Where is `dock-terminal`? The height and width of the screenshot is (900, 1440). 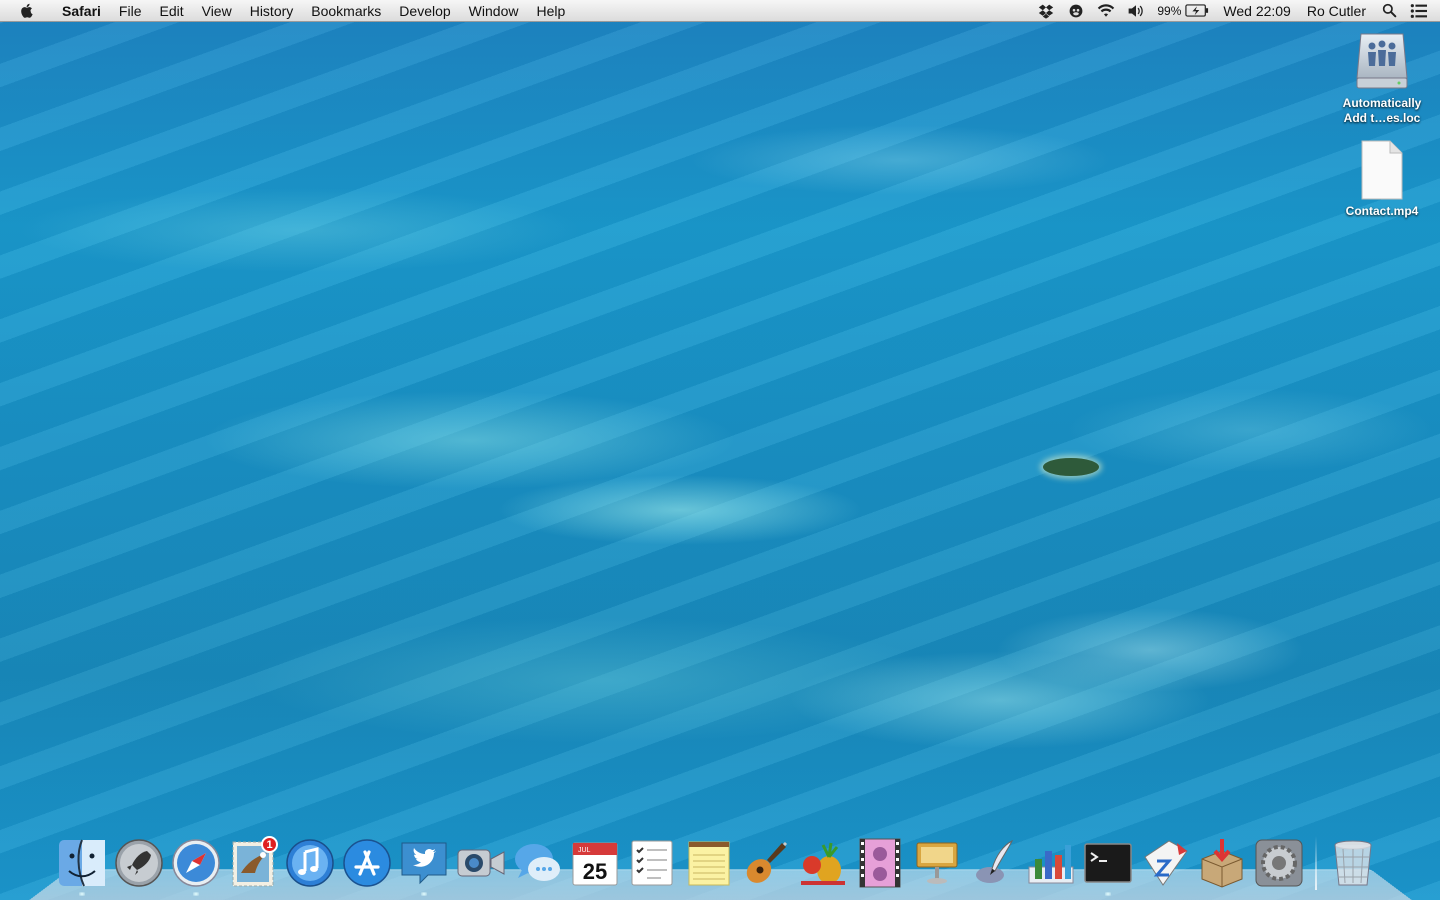 dock-terminal is located at coordinates (1108, 866).